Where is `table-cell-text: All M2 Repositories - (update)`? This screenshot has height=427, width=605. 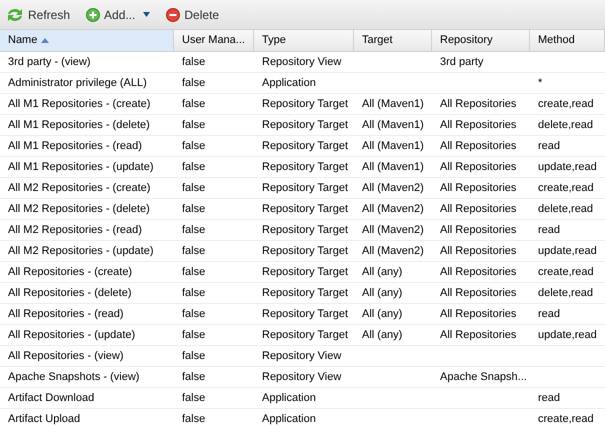
table-cell-text: All M2 Repositories - (update) is located at coordinates (81, 251).